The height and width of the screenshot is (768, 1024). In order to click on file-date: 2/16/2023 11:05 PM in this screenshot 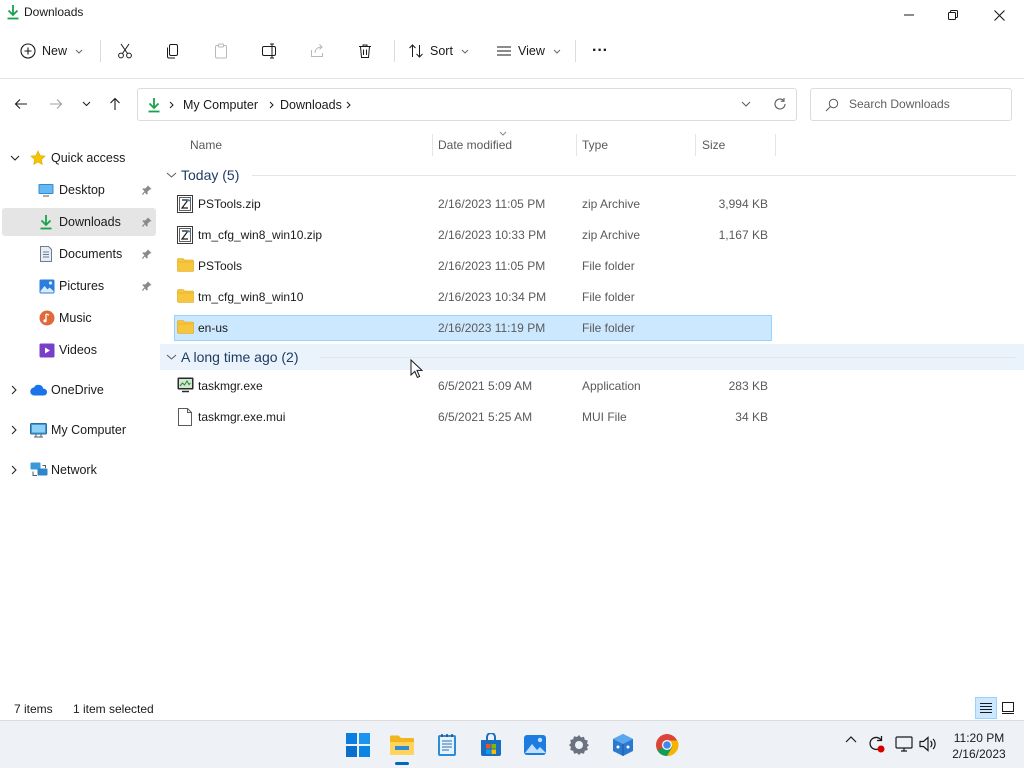, I will do `click(492, 204)`.